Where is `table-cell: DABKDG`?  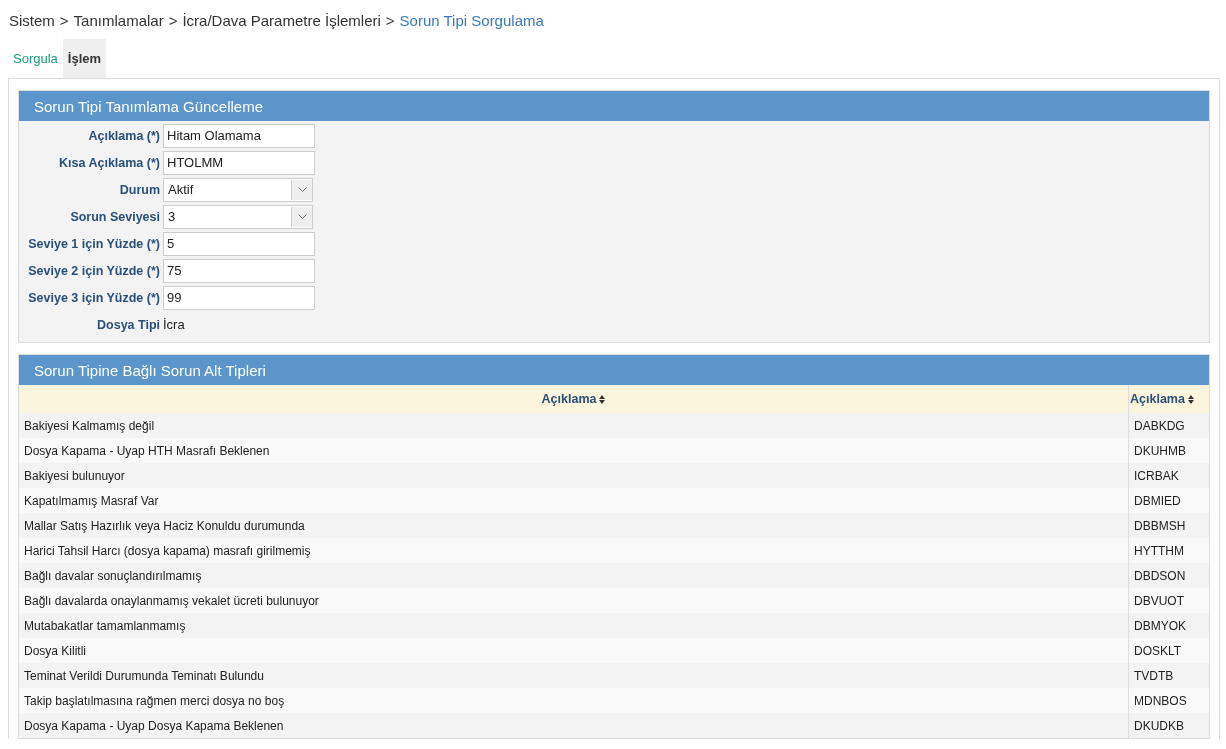 table-cell: DABKDG is located at coordinates (1159, 425).